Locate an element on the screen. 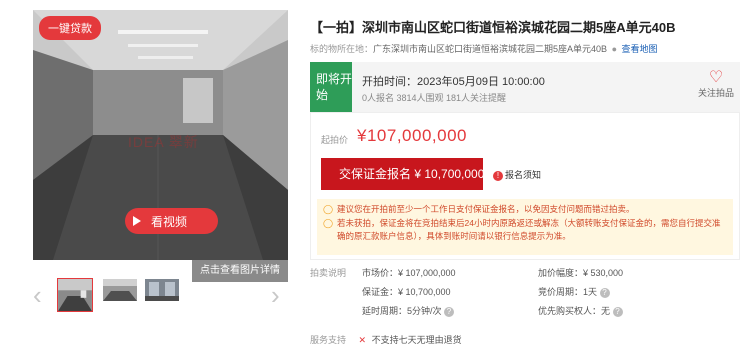 Image resolution: width=750 pixels, height=356 pixels. play-icon is located at coordinates (137, 221).